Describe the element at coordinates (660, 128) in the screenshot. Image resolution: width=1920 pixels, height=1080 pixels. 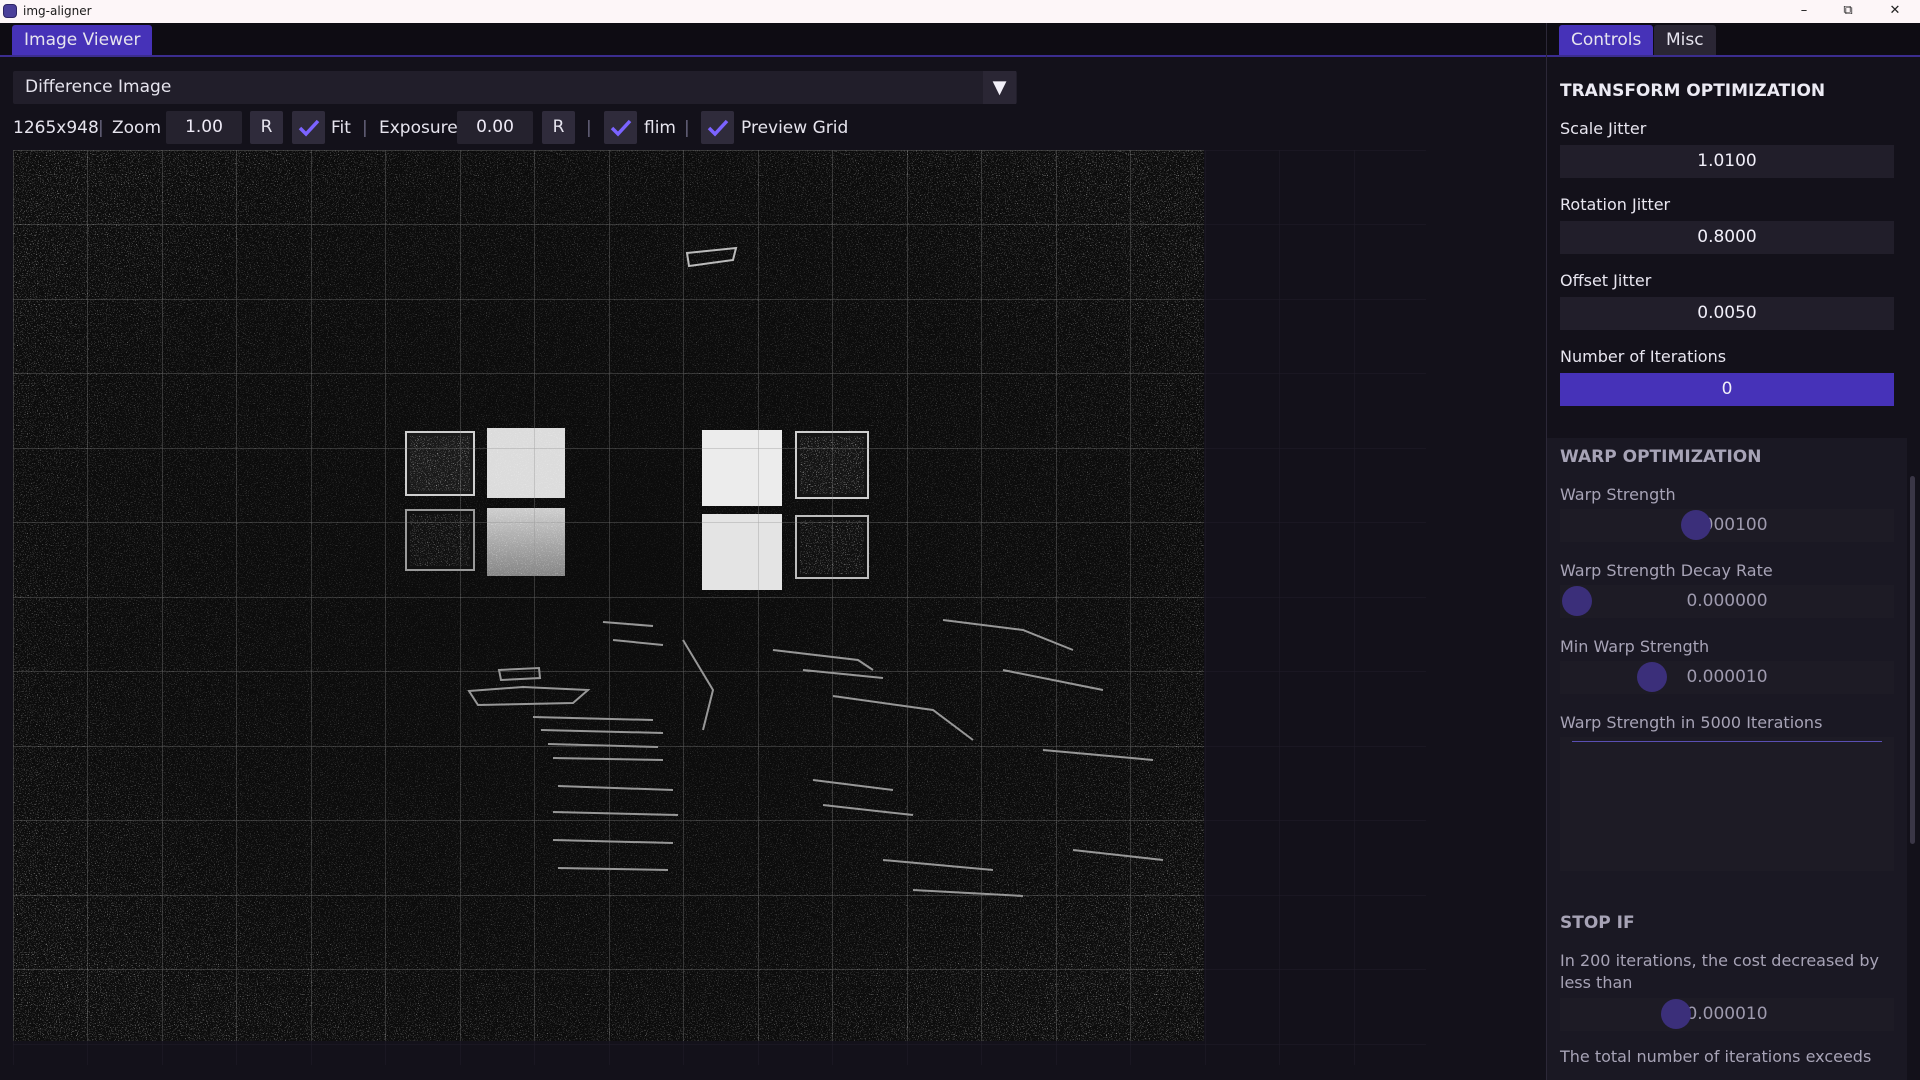
I see `flim-label: flim` at that location.